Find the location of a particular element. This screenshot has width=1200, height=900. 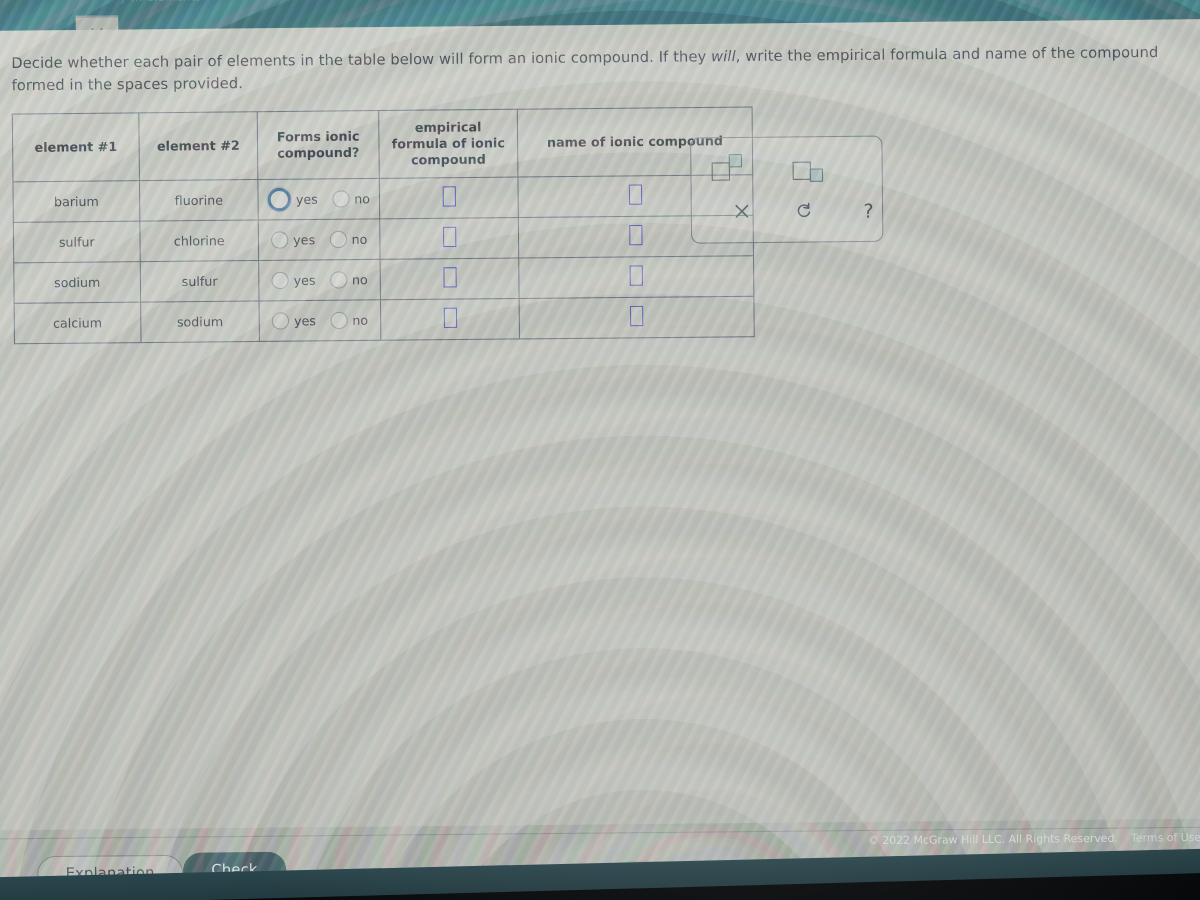

element2-label: fluorine is located at coordinates (199, 200).